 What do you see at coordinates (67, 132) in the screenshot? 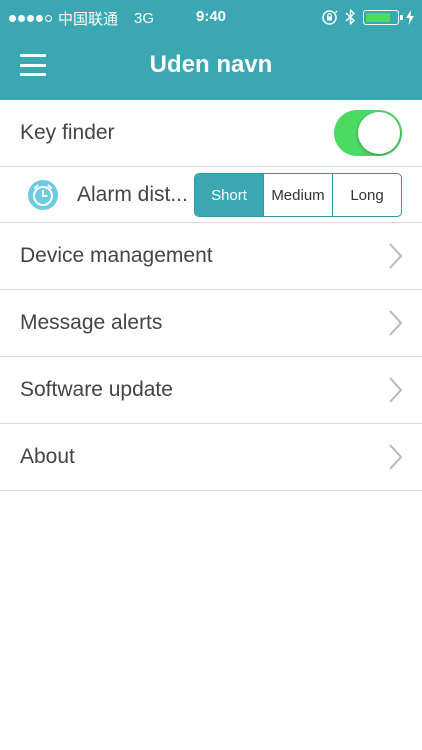
I see `key-finder-label: Key finder` at bounding box center [67, 132].